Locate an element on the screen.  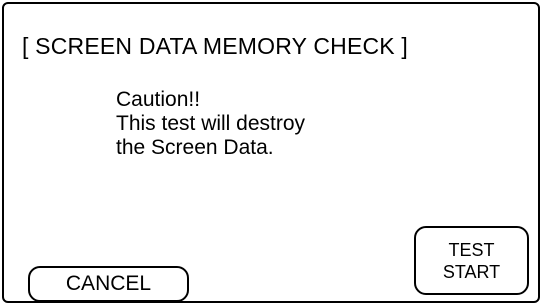
caution-line-2: This test will destroy is located at coordinates (211, 123).